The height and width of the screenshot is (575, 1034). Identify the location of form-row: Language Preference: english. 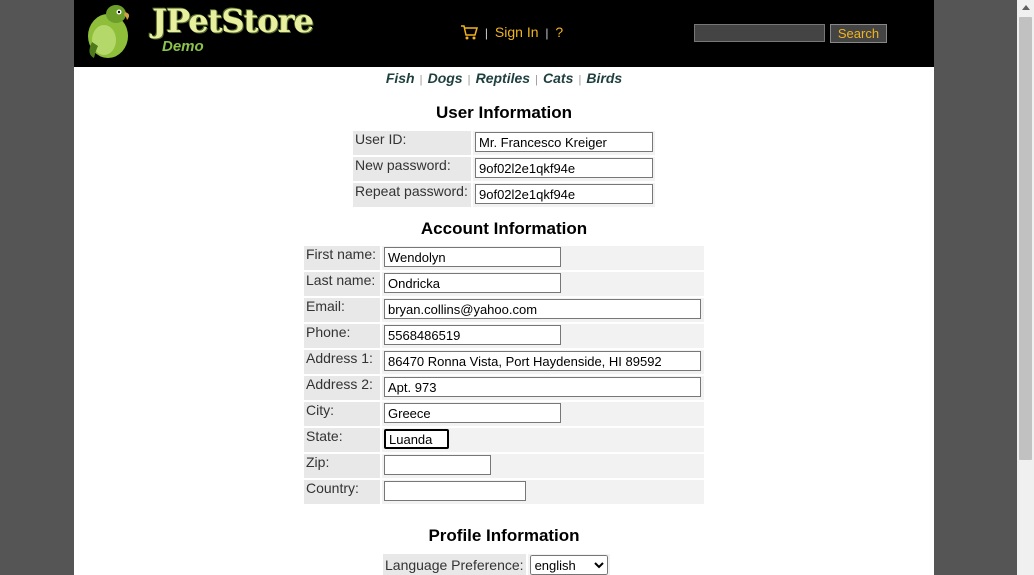
(496, 564).